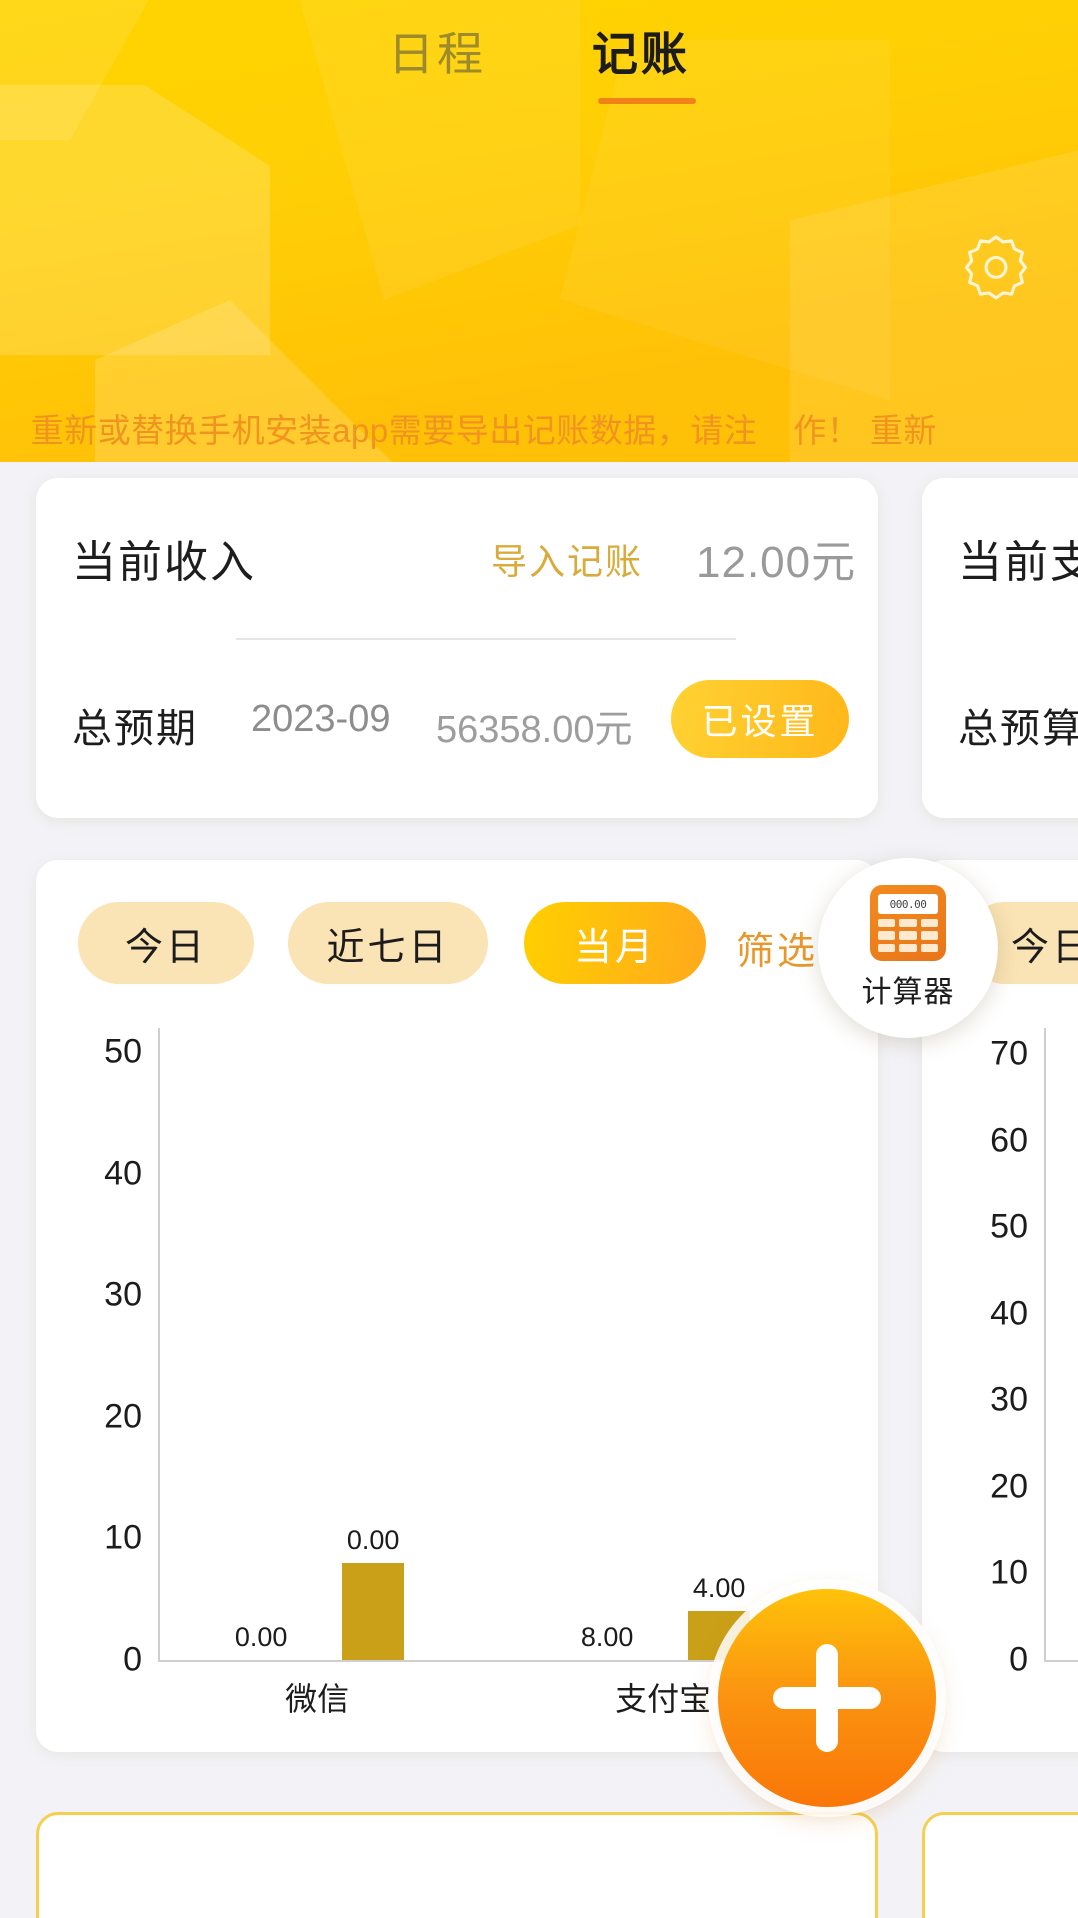  Describe the element at coordinates (1000, 648) in the screenshot. I see `expense-summary-card: 当前支出 总预算` at that location.